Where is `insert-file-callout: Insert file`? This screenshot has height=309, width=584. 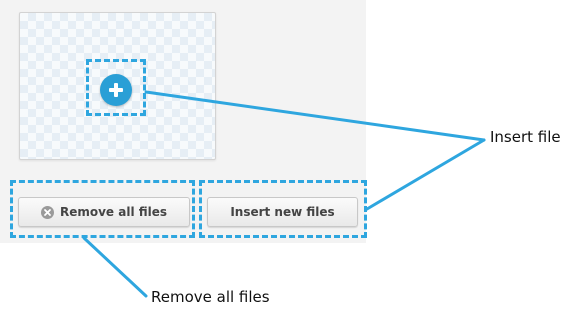
insert-file-callout: Insert file is located at coordinates (525, 137).